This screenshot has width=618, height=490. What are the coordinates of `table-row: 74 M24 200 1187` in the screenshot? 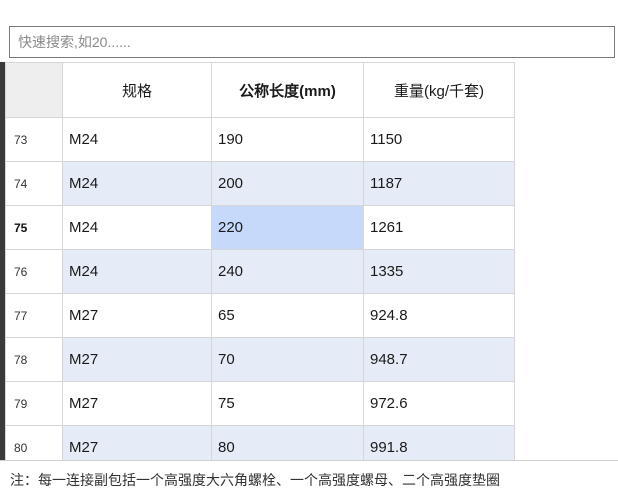 It's located at (260, 183).